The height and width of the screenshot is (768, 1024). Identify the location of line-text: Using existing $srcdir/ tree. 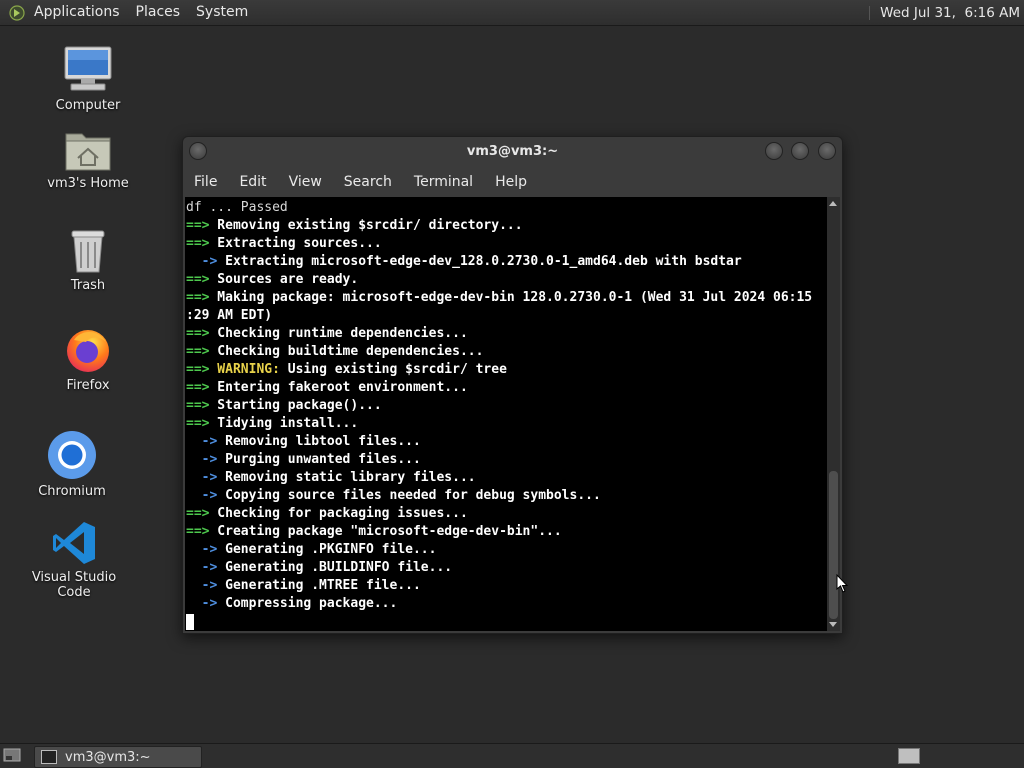
(393, 369).